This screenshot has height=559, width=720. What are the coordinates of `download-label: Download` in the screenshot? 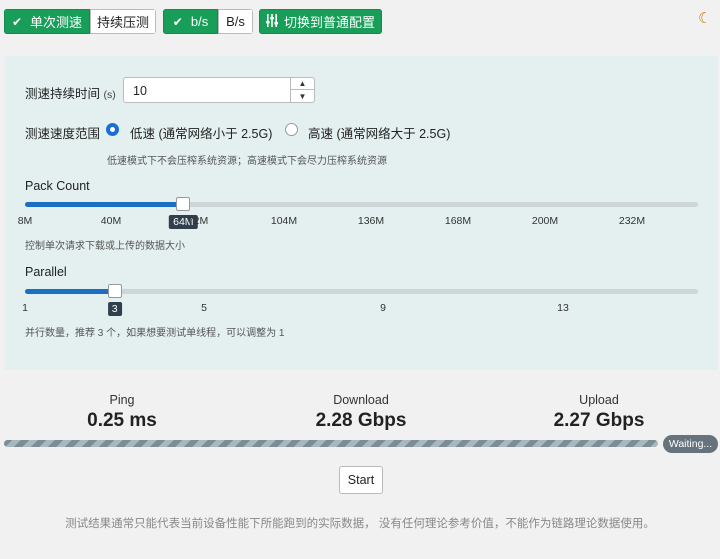 It's located at (361, 400).